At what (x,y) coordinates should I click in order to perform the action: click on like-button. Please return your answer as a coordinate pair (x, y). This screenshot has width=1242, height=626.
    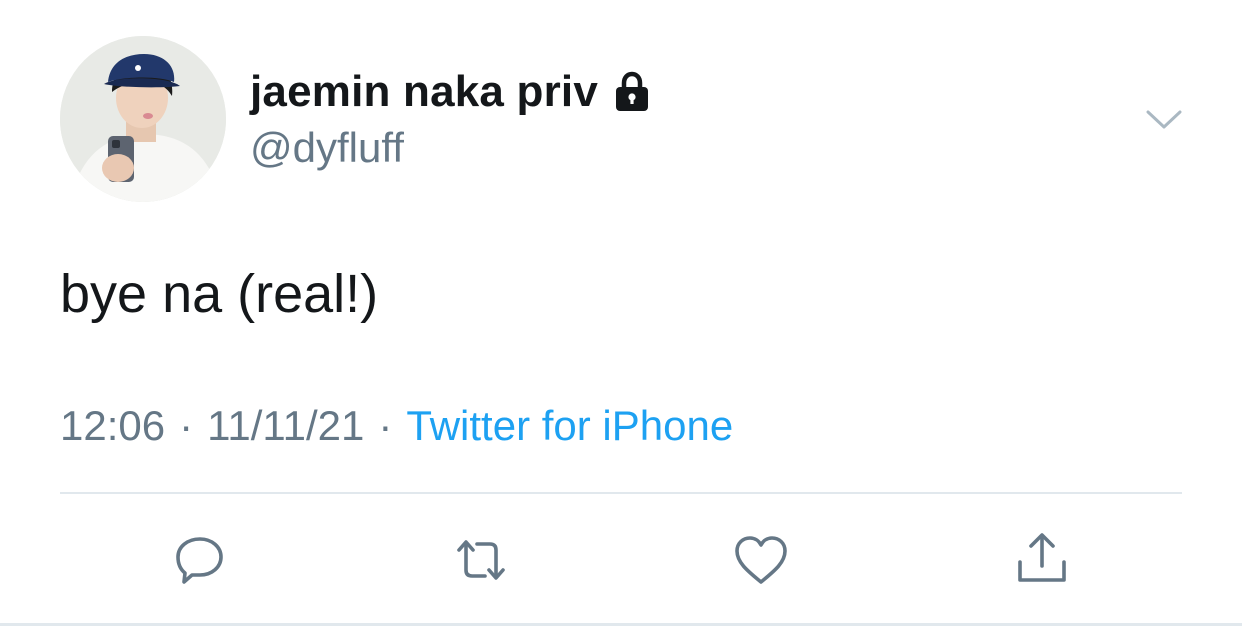
    Looking at the image, I should click on (761, 560).